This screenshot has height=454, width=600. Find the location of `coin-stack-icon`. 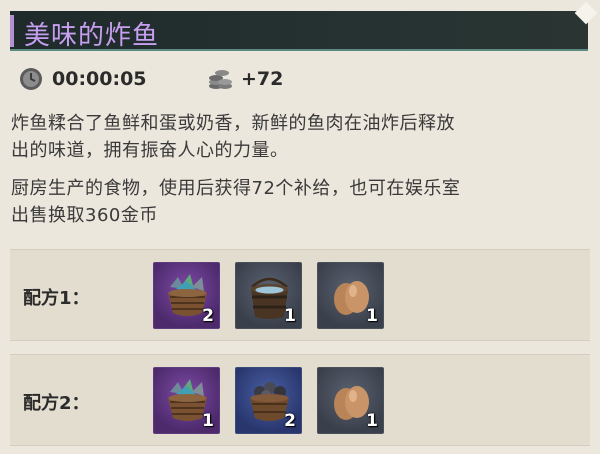

coin-stack-icon is located at coordinates (220, 79).